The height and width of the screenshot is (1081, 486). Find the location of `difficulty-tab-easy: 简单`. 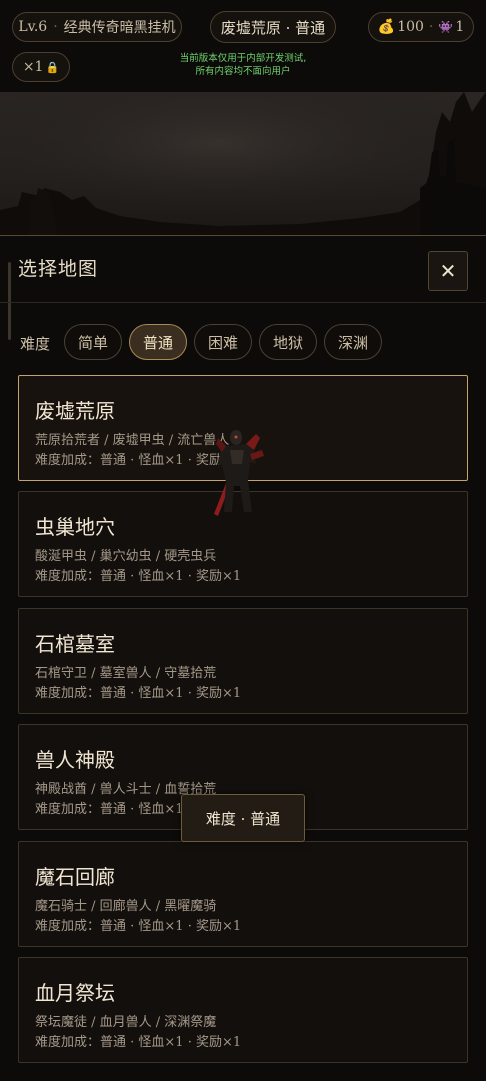

difficulty-tab-easy: 简单 is located at coordinates (93, 342).